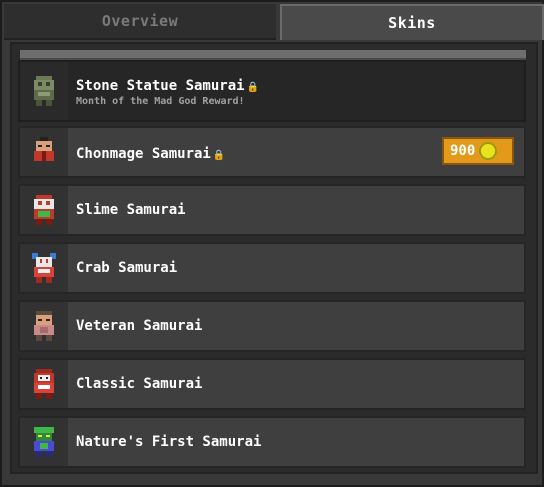  I want to click on skin-name: Nature's First Samurai, so click(169, 442).